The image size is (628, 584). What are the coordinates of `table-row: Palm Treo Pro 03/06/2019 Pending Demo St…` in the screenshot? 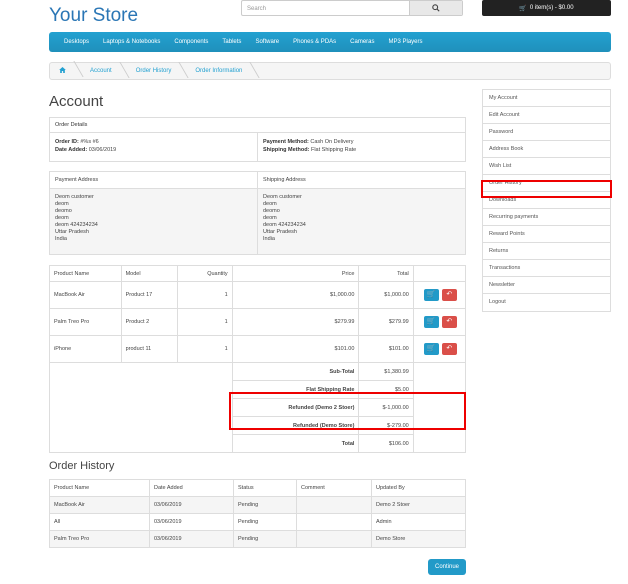 It's located at (257, 539).